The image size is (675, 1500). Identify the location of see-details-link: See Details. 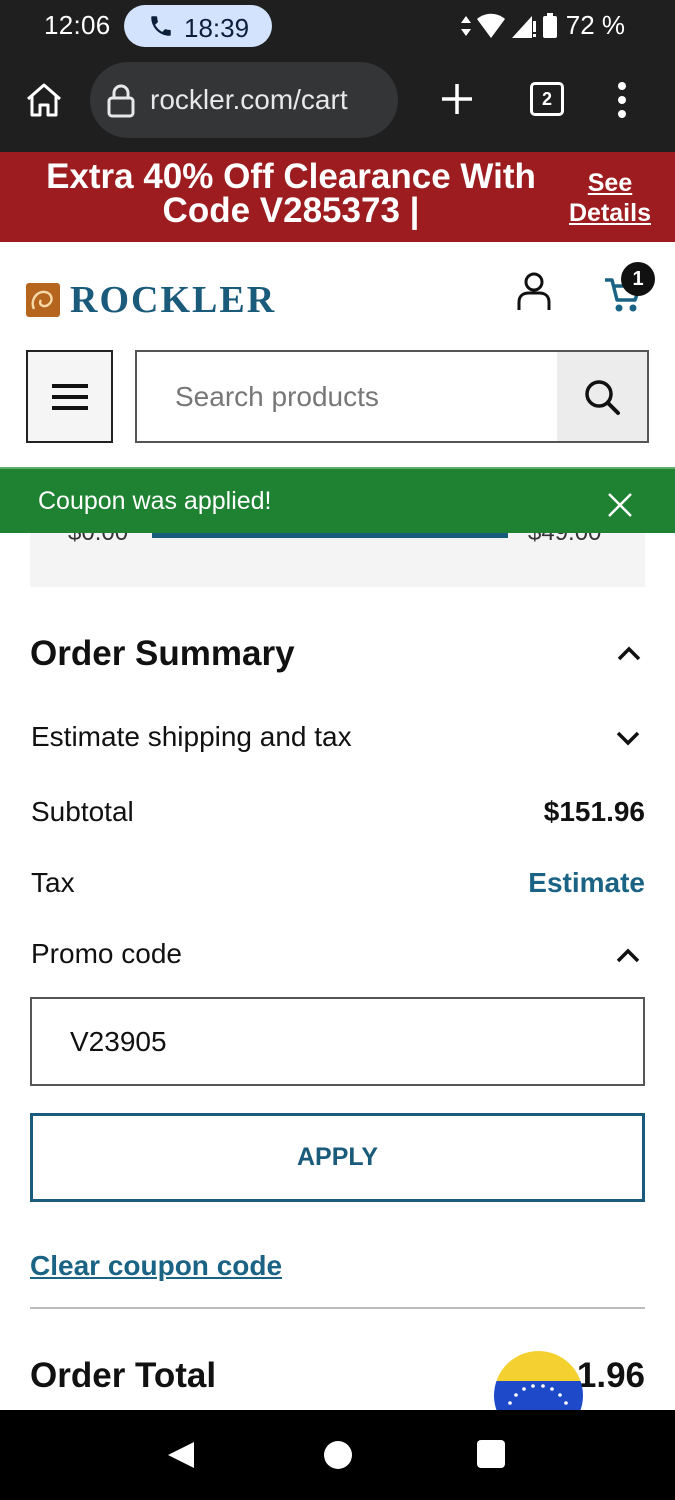
(610, 198).